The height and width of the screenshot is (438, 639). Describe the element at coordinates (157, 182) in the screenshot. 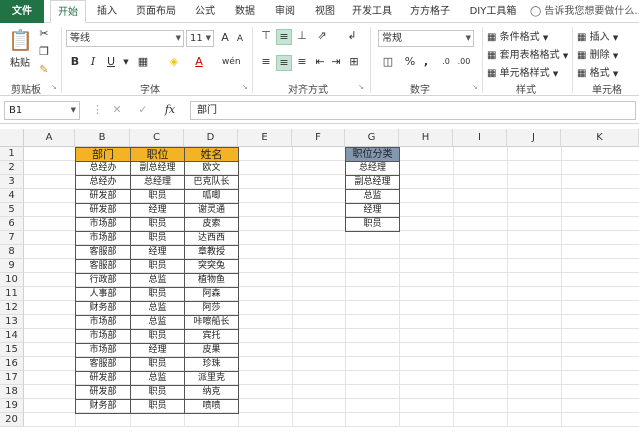

I see `table-cell: 总经理` at that location.